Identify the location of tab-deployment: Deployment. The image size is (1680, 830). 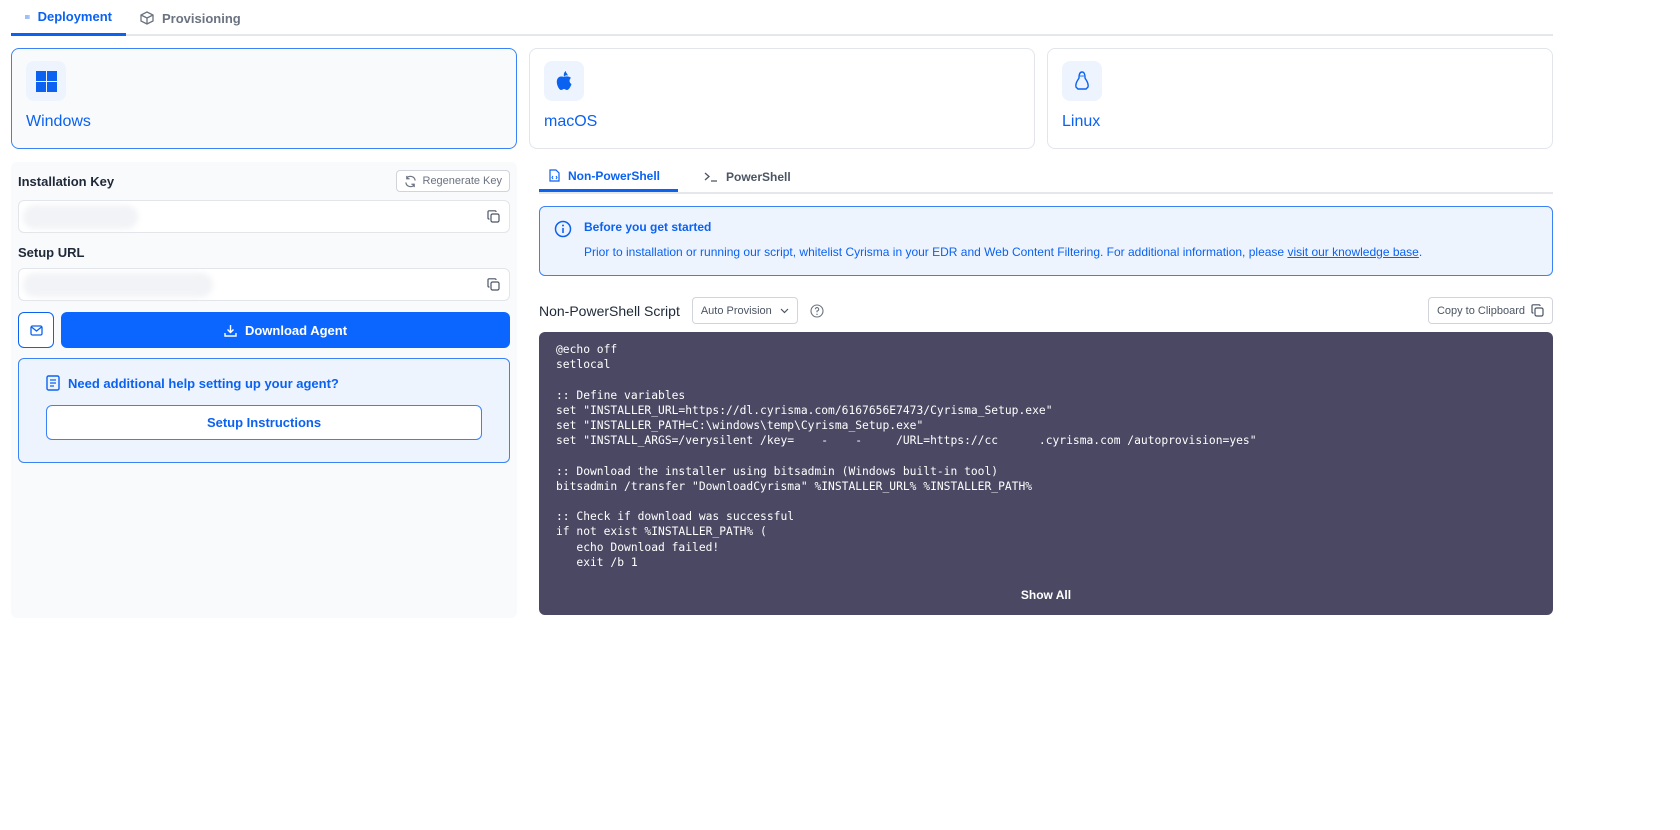
(68, 18).